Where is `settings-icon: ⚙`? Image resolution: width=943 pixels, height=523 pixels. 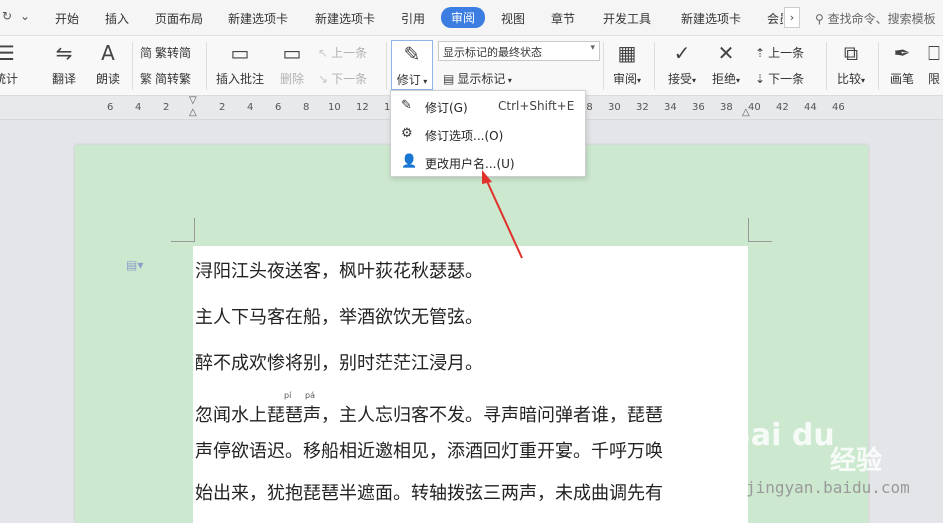
settings-icon: ⚙ is located at coordinates (407, 133).